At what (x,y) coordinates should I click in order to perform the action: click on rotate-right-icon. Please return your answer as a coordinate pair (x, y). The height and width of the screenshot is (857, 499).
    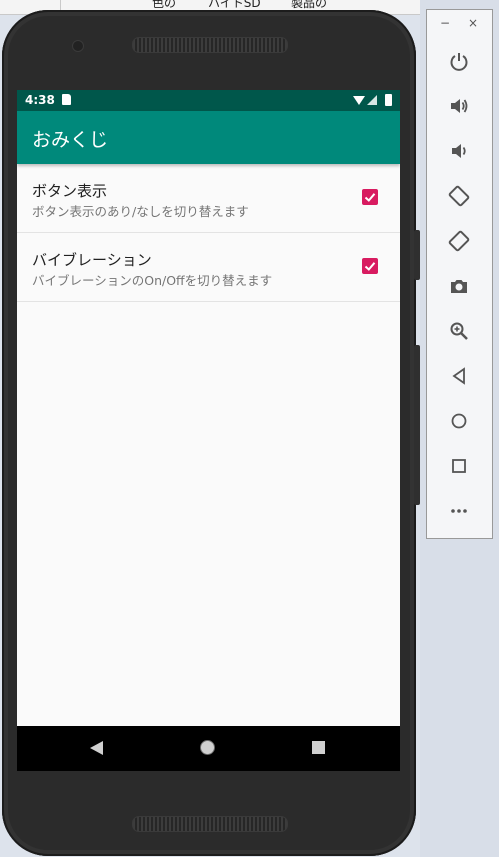
    Looking at the image, I should click on (459, 241).